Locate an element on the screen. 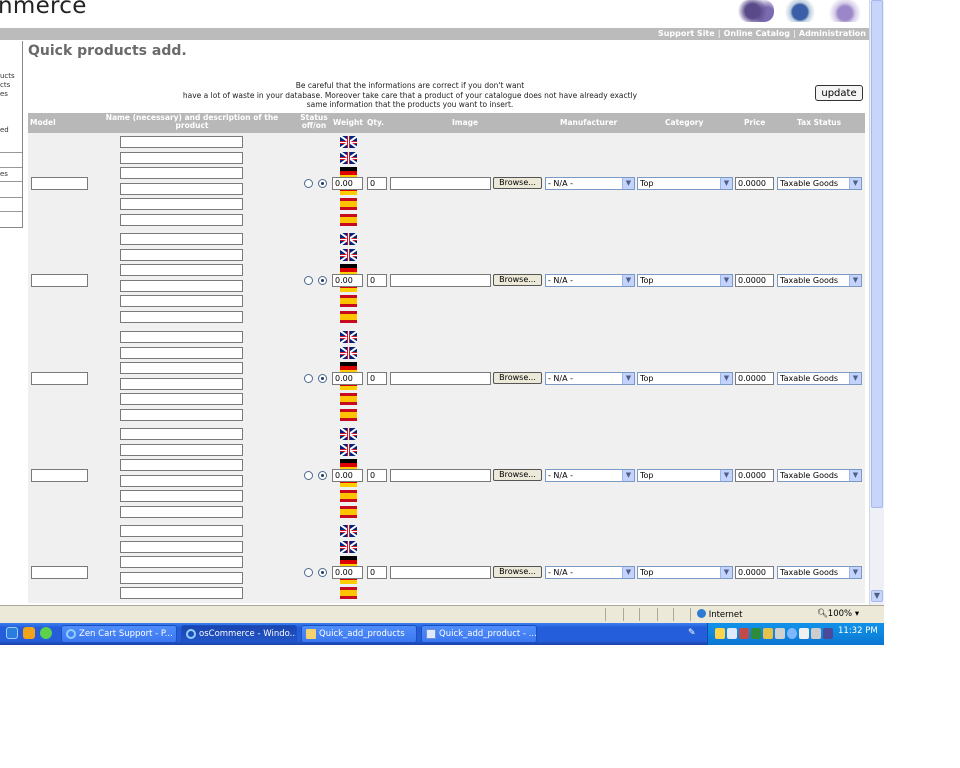 The image size is (960, 768). update-button: update is located at coordinates (839, 93).